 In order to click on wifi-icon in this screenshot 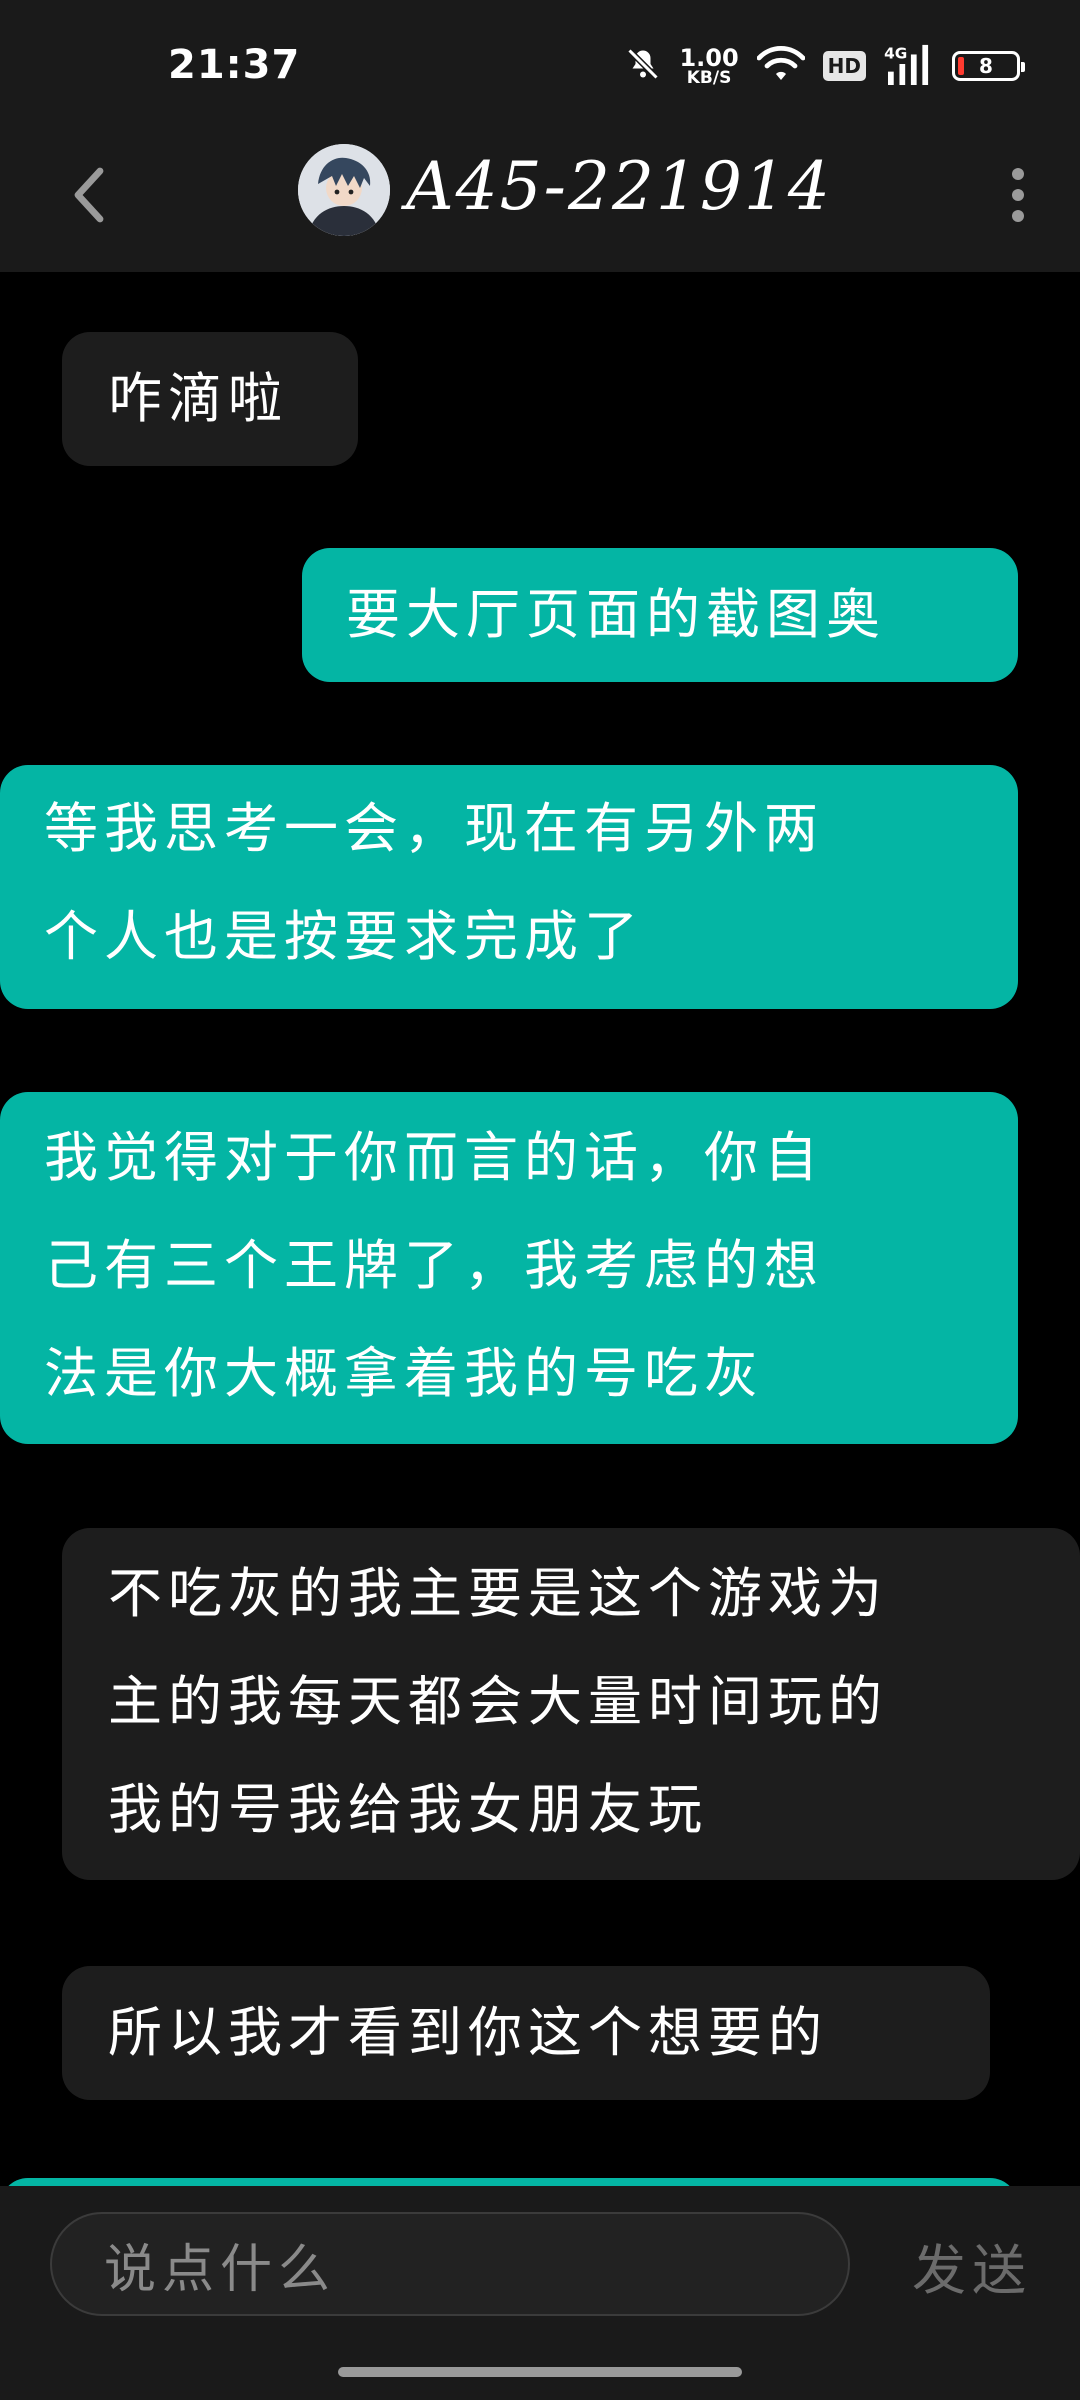, I will do `click(781, 66)`.